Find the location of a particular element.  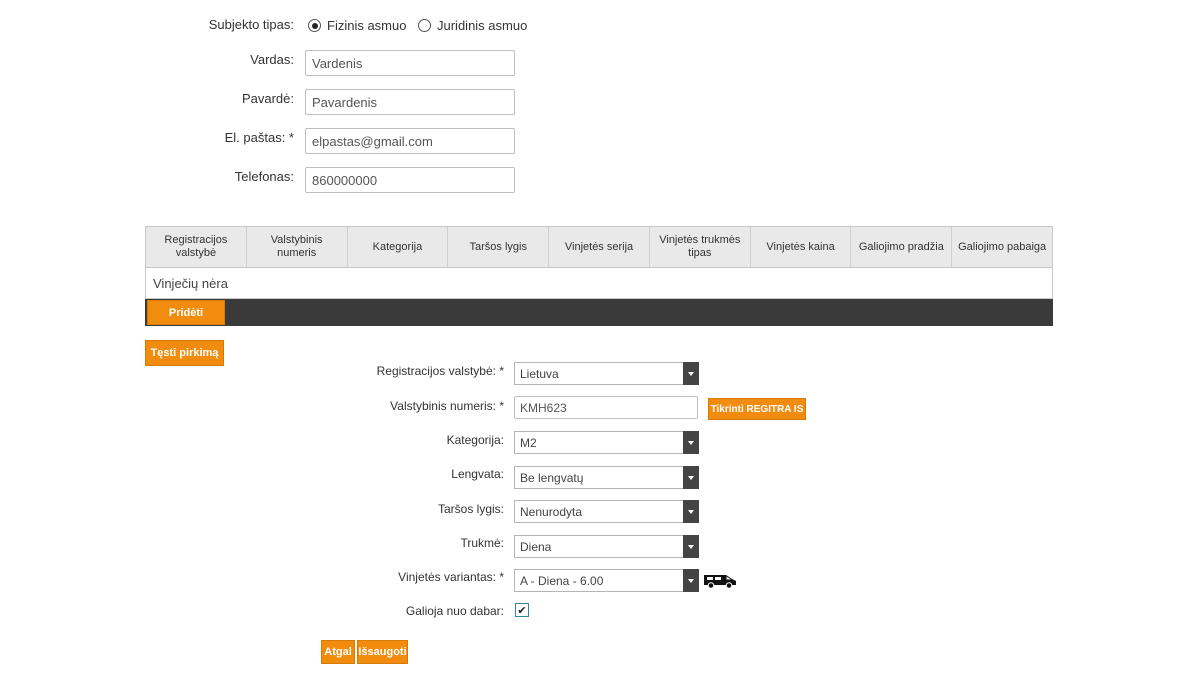

check-regitra-button: Tikrinti REGITRA IS is located at coordinates (757, 409).